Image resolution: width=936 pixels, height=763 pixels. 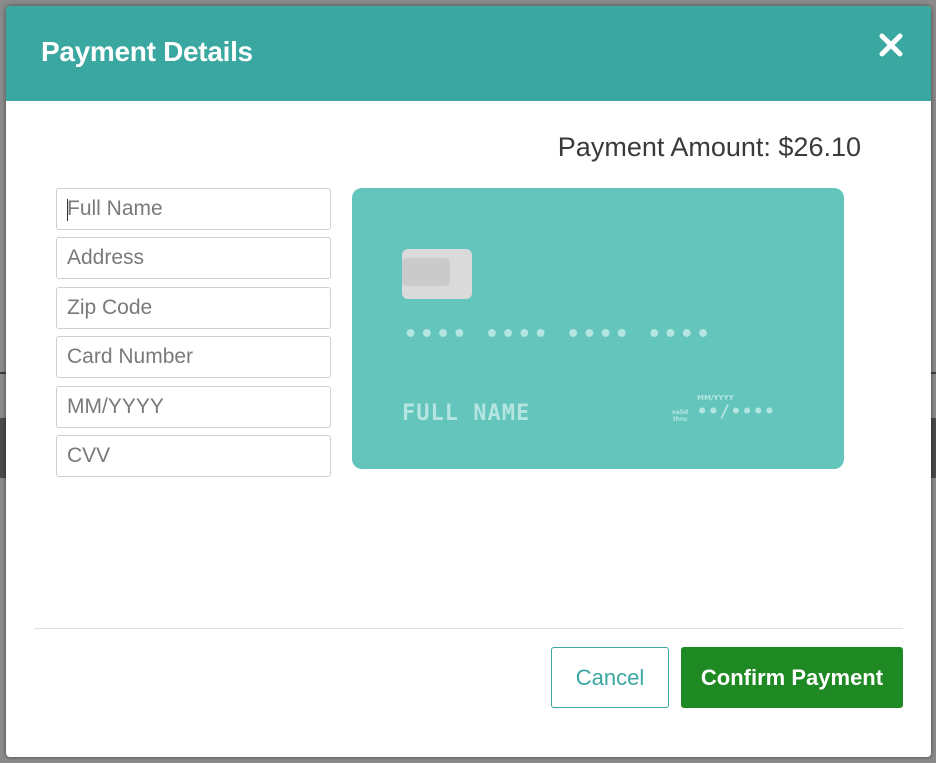 What do you see at coordinates (558, 334) in the screenshot?
I see `card-number-preview: •••• •••• •••• ••••` at bounding box center [558, 334].